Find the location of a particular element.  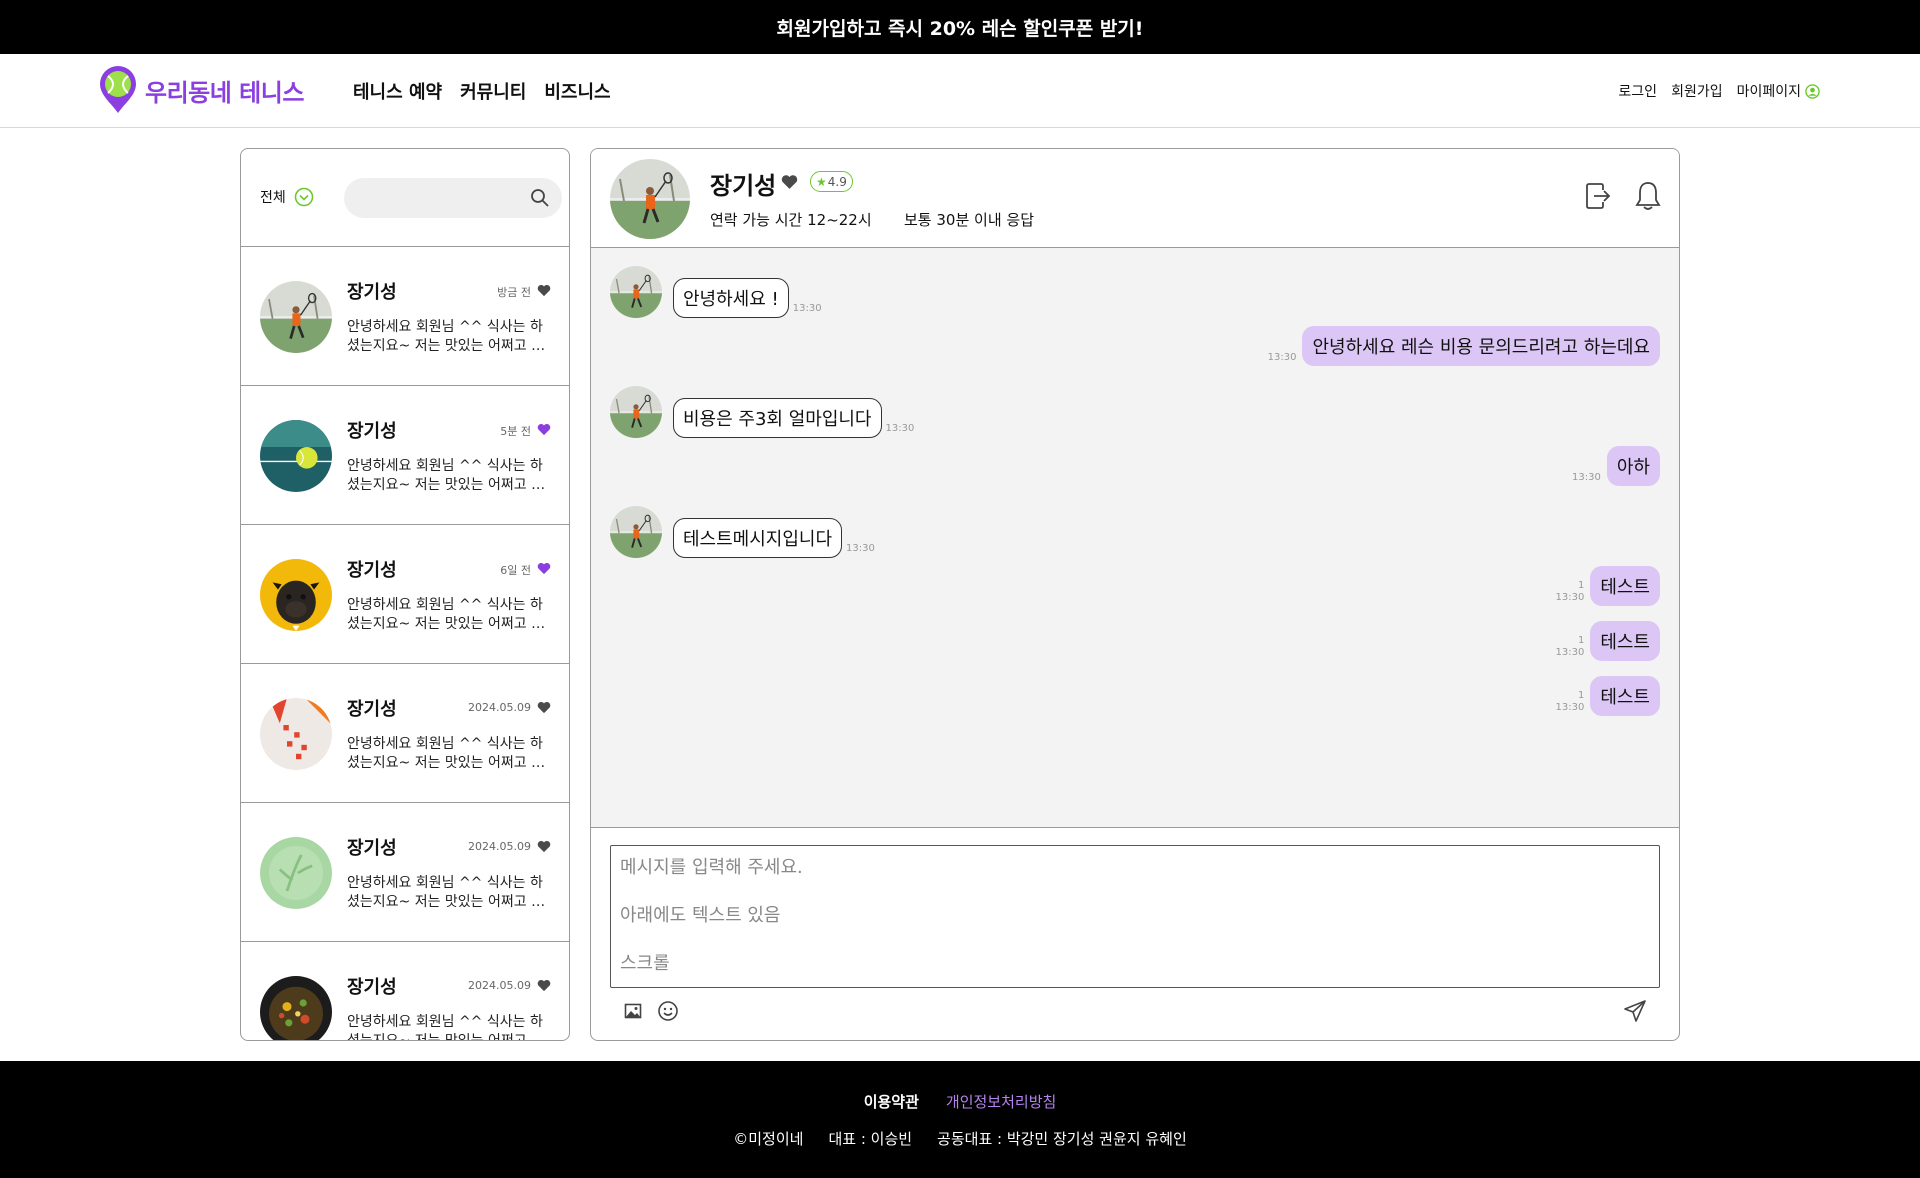

promo-text: 회원가입하고 즉시 20% 레슨 할인쿠폰 받기! is located at coordinates (960, 27).